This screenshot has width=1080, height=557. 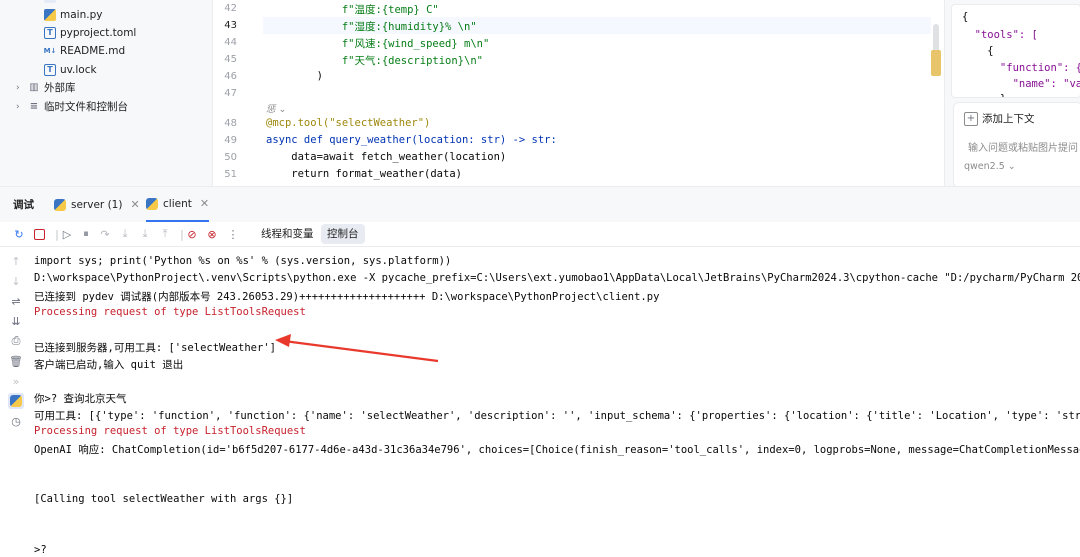 I want to click on step-over-icon: ↷, so click(x=105, y=234).